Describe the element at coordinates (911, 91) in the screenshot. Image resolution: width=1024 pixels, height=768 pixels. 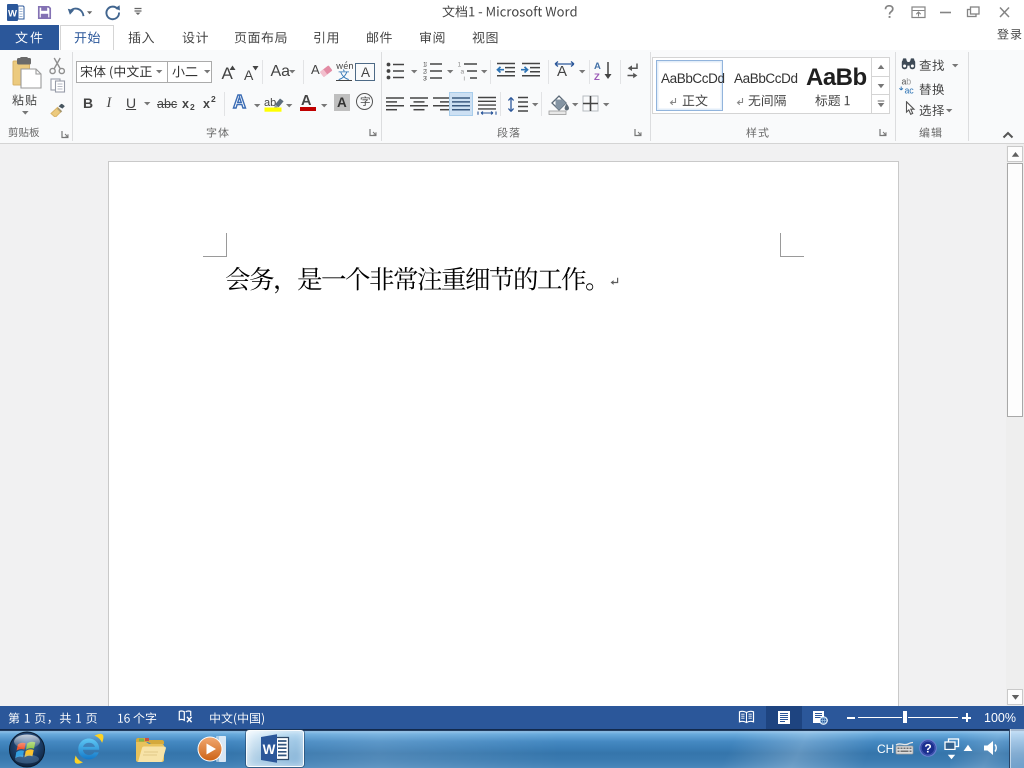
I see `svg-text: c` at that location.